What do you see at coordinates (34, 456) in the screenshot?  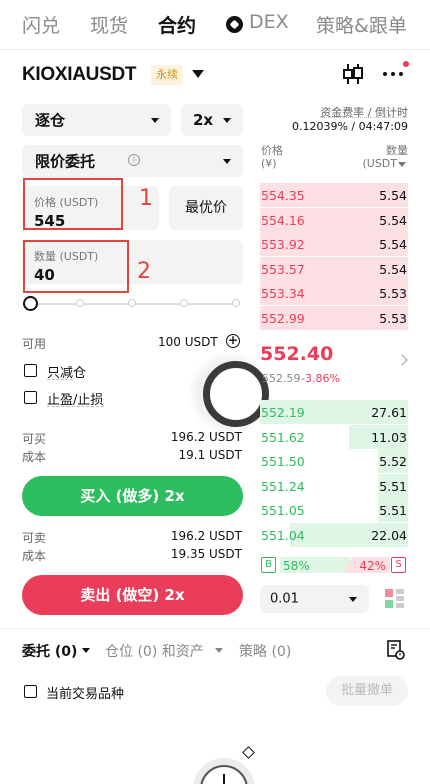 I see `buy-cost-label: 成本` at bounding box center [34, 456].